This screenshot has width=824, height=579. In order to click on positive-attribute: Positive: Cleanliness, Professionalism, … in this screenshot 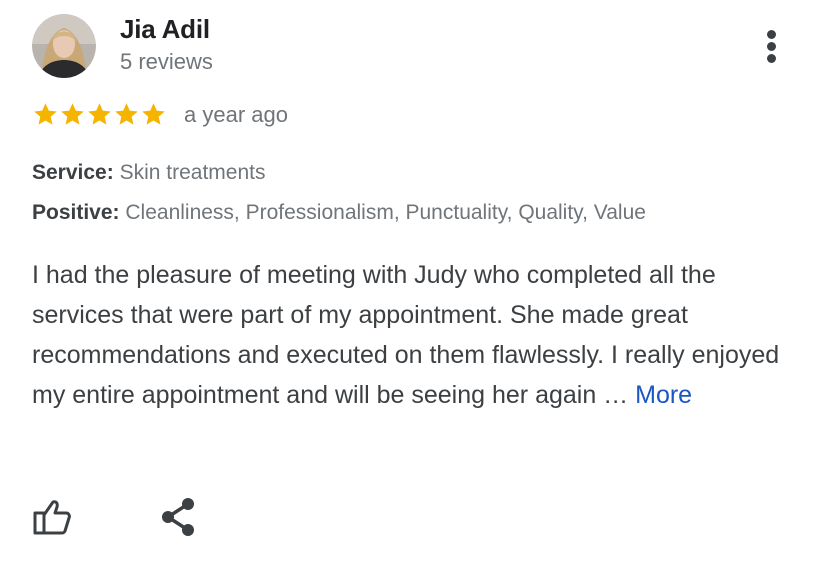, I will do `click(339, 213)`.